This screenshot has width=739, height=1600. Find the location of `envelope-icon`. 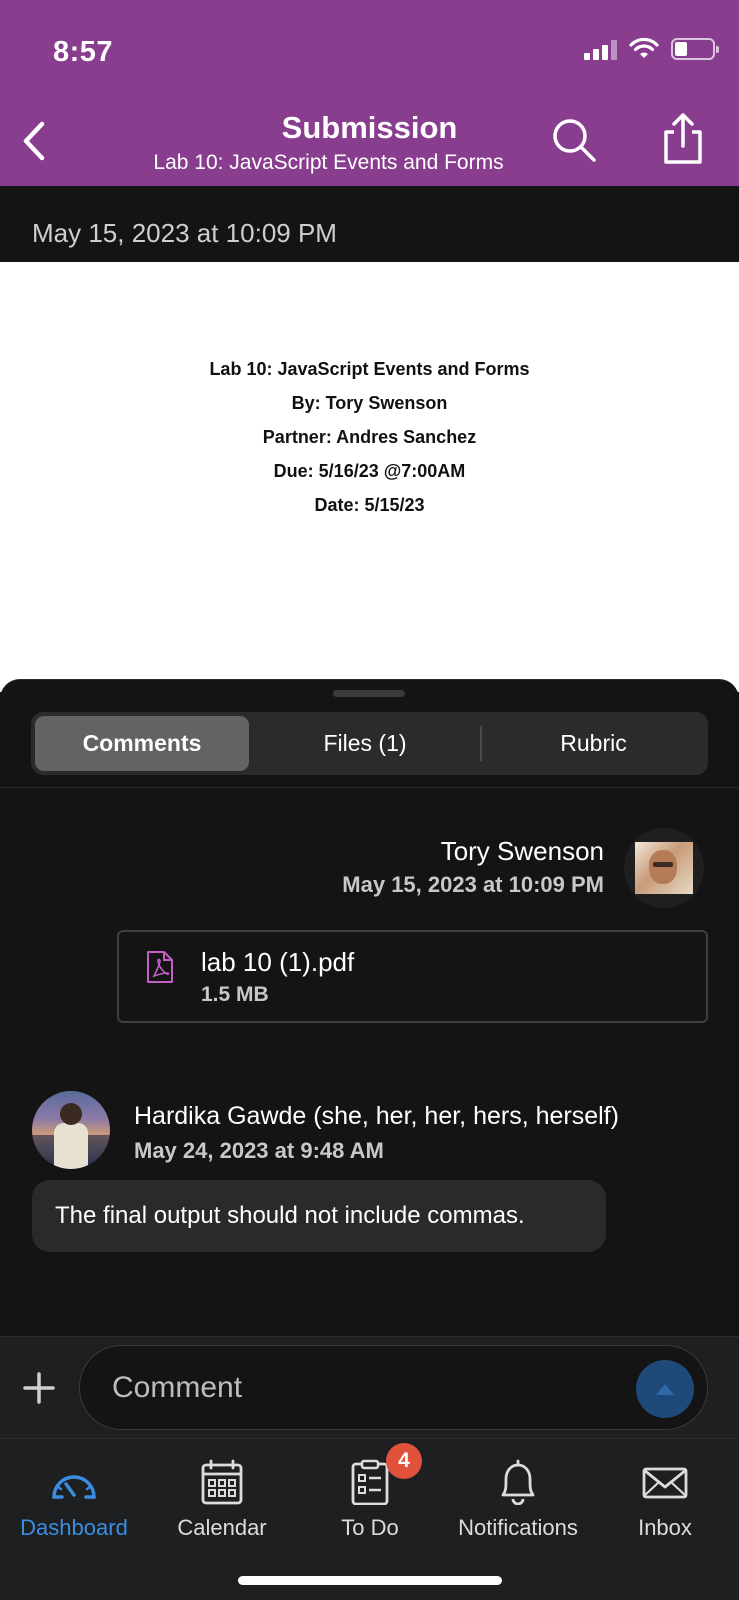

envelope-icon is located at coordinates (665, 1483).